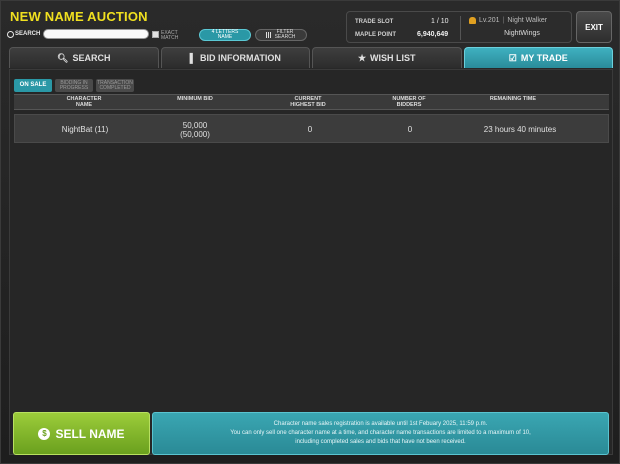 The height and width of the screenshot is (464, 620). Describe the element at coordinates (195, 129) in the screenshot. I see `cell-minimum-bid: 50,000 (50,000)` at that location.